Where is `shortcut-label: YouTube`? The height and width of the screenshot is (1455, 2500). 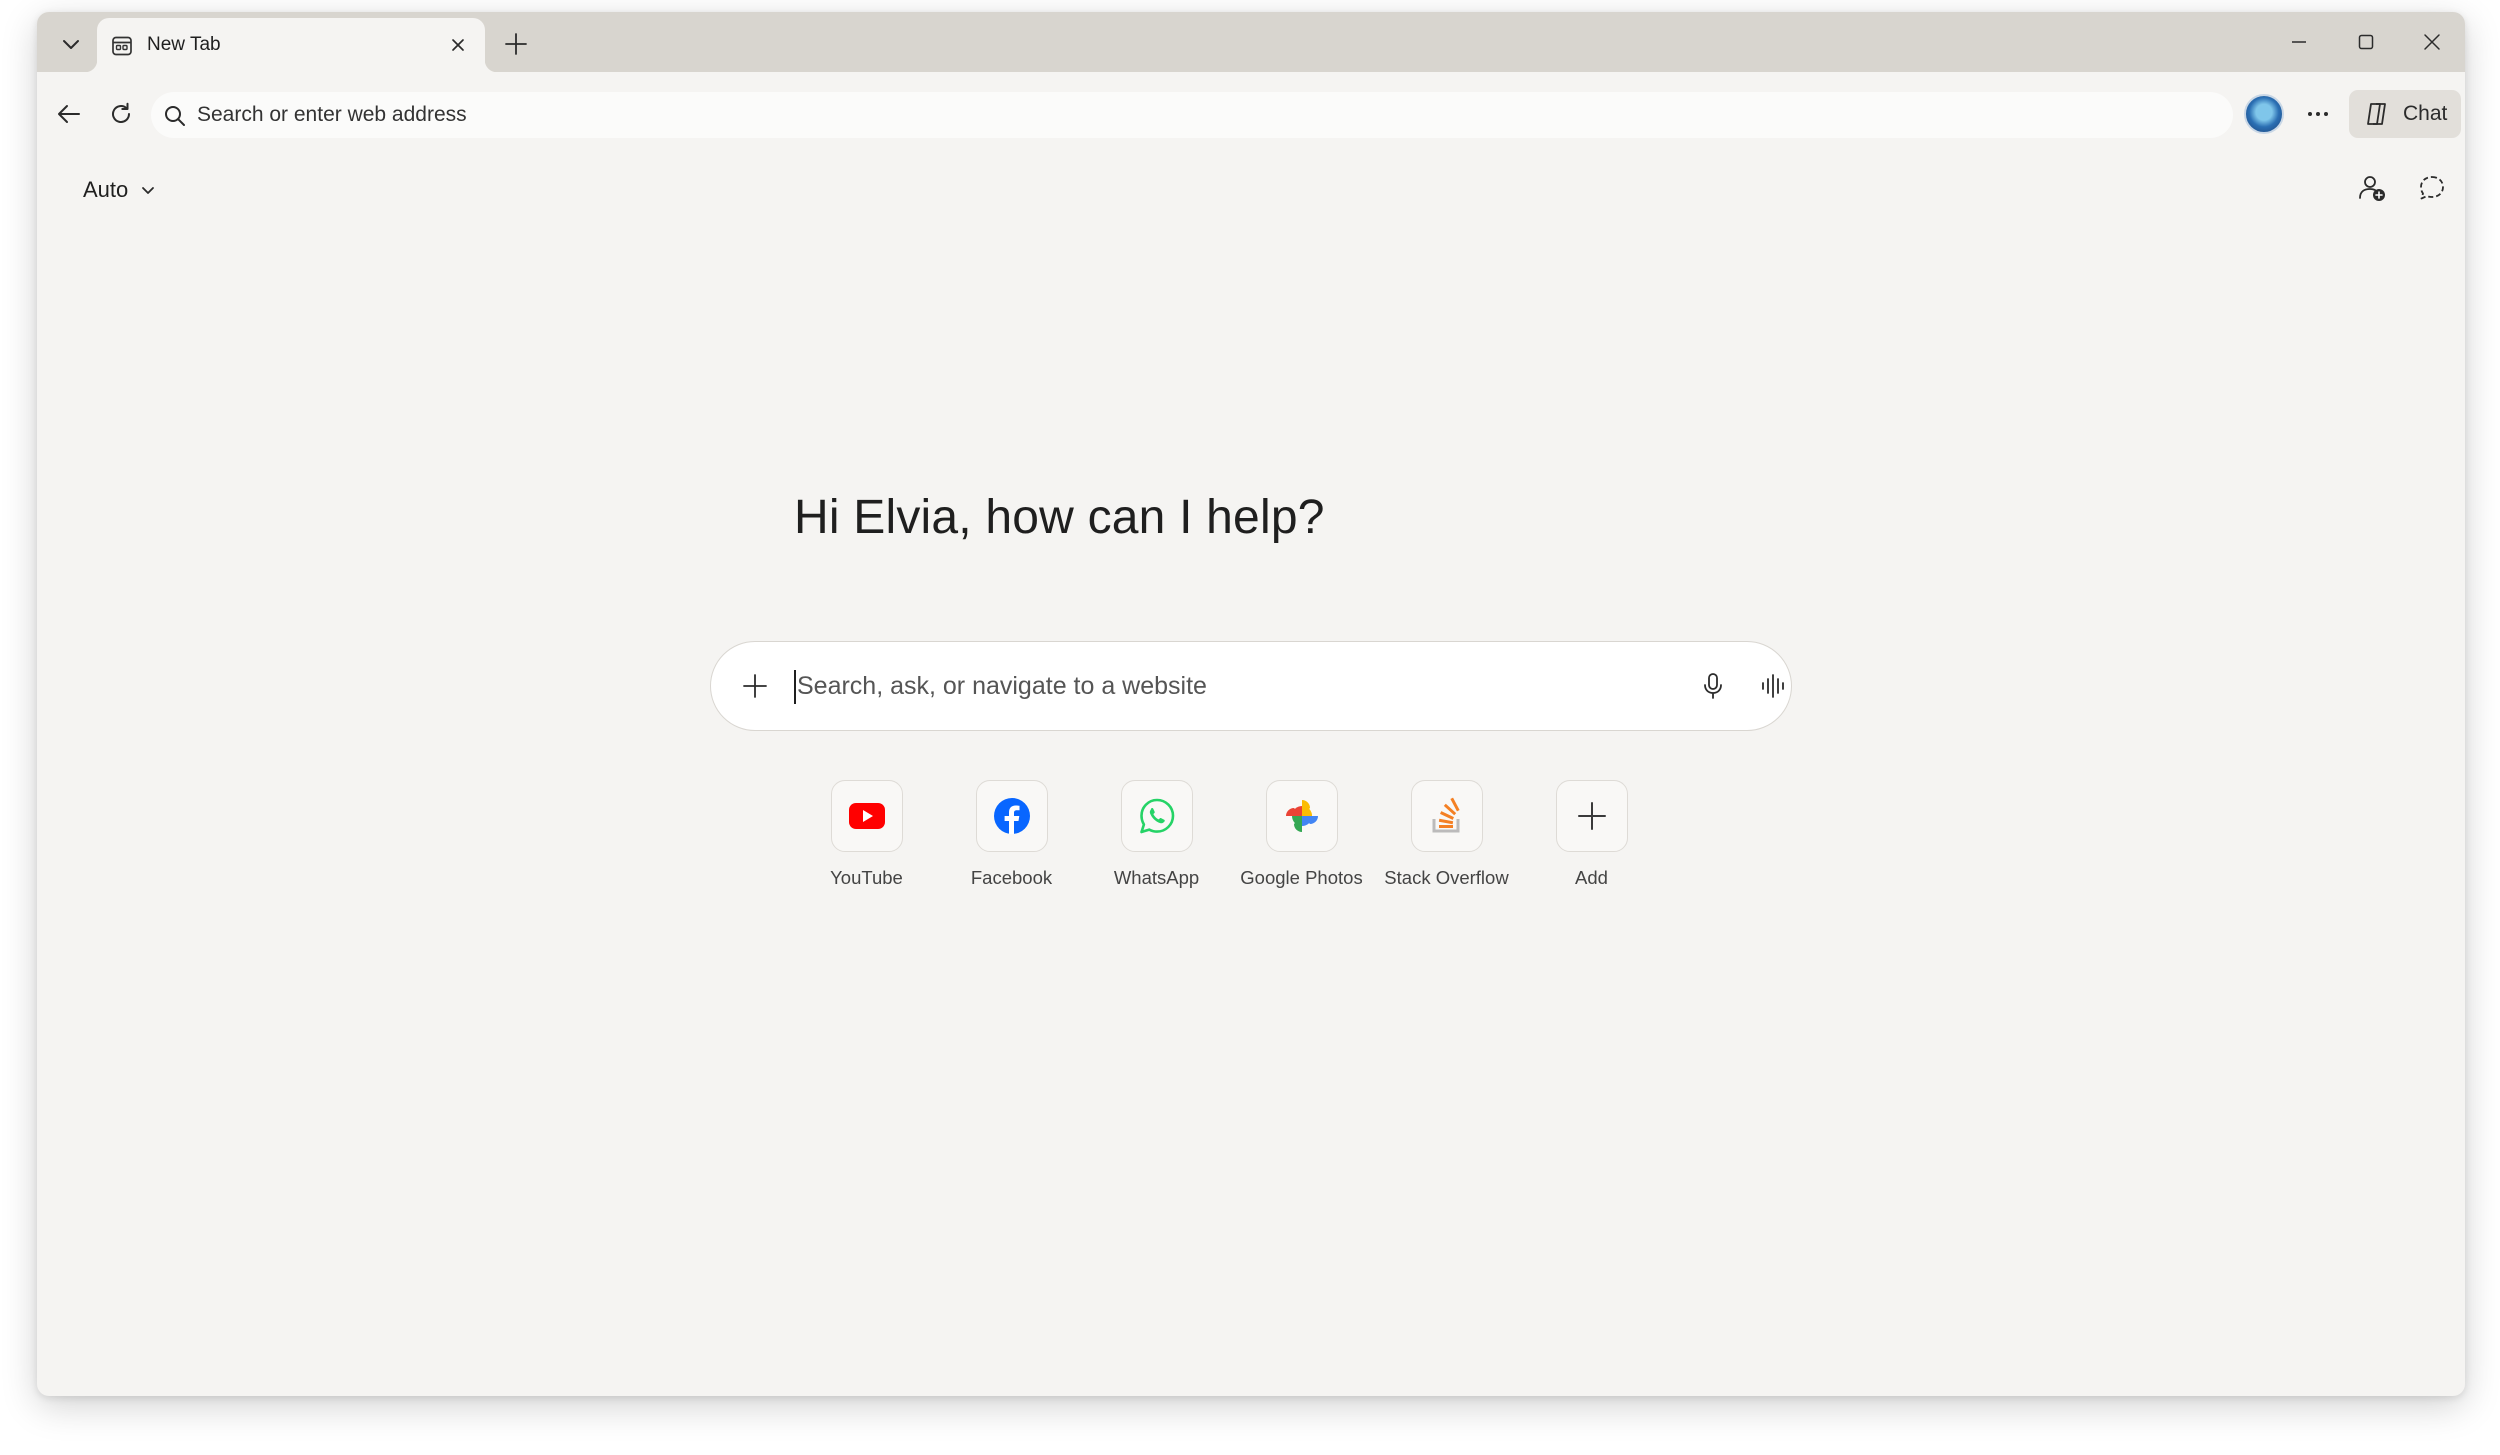
shortcut-label: YouTube is located at coordinates (866, 877).